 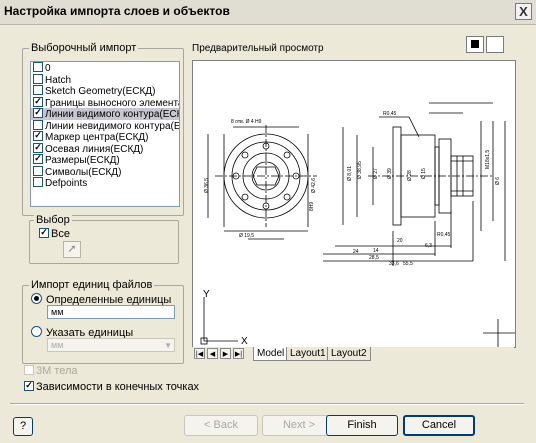 I want to click on dimension-label: Ø 36,5, so click(x=207, y=185).